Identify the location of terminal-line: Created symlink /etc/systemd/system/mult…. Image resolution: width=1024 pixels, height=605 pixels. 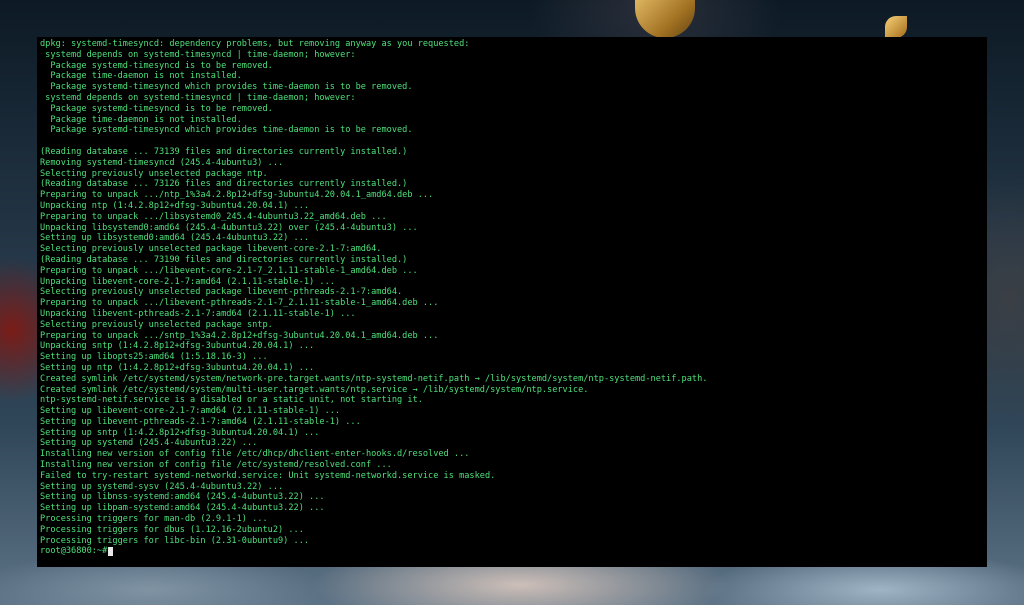
(314, 389).